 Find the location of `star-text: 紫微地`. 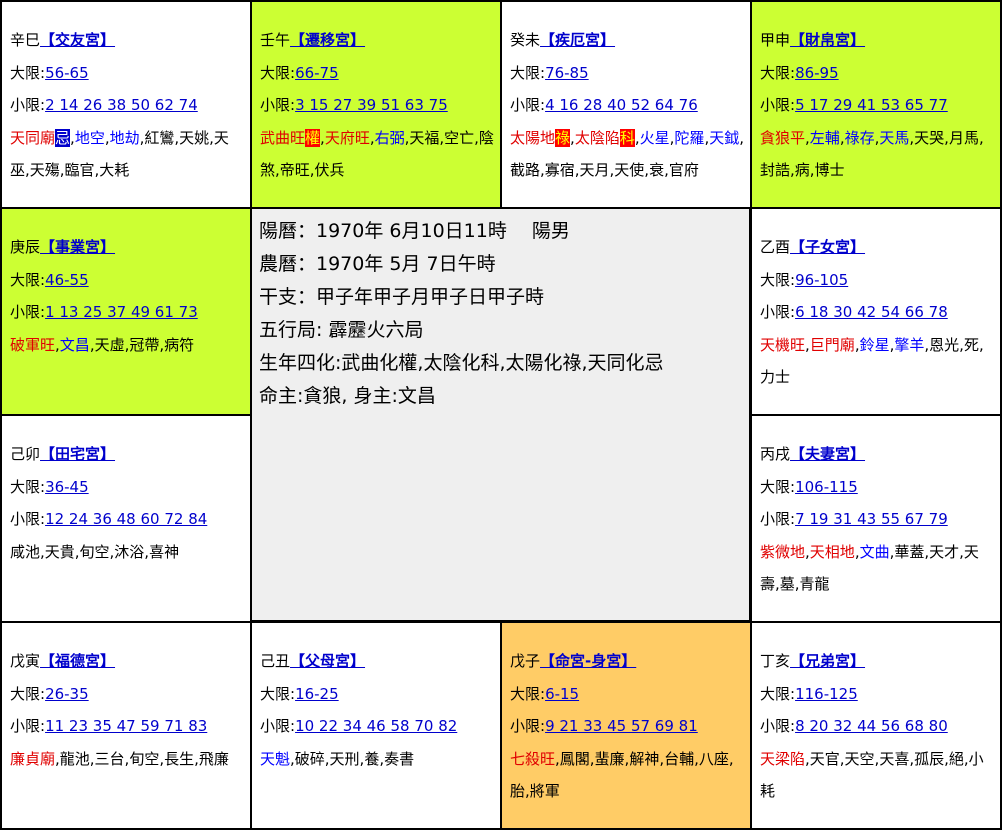

star-text: 紫微地 is located at coordinates (783, 551).